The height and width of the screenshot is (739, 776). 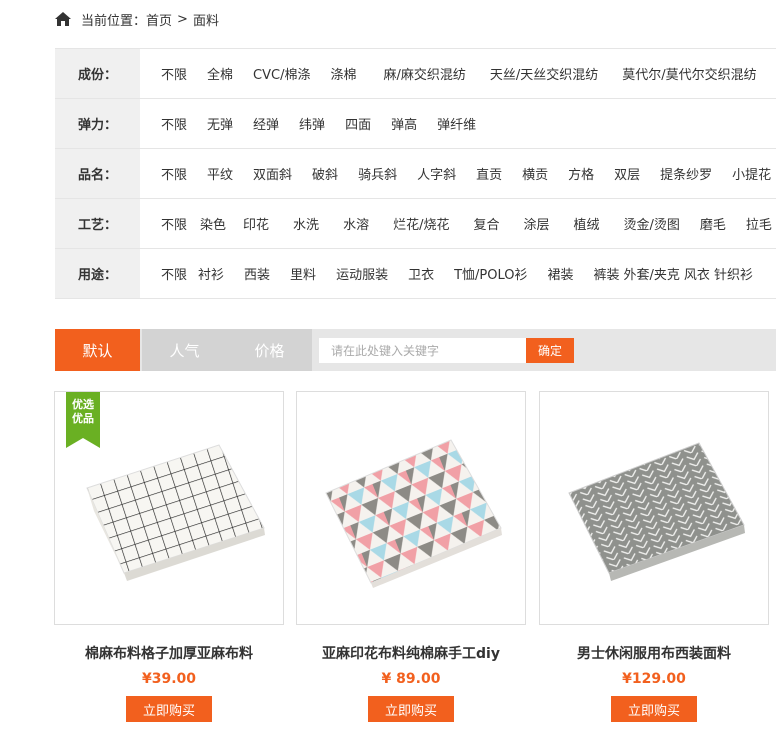 What do you see at coordinates (587, 223) in the screenshot?
I see `filter-option: 植绒` at bounding box center [587, 223].